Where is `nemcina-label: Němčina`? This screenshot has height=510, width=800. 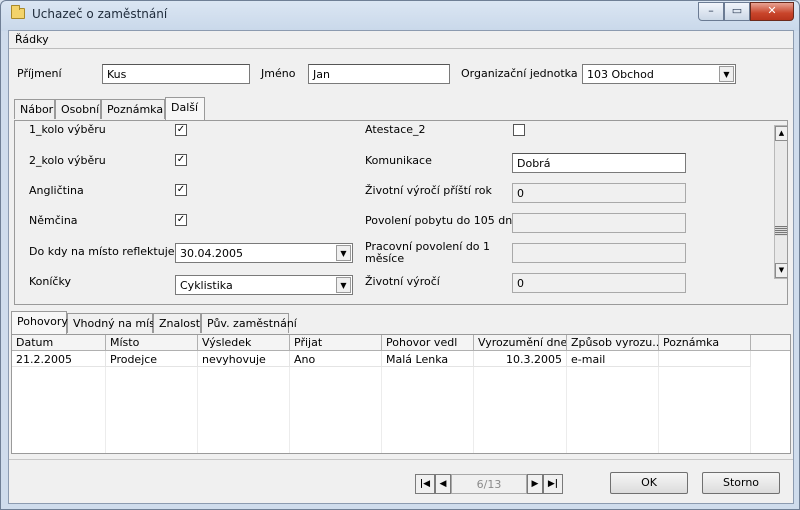
nemcina-label: Němčina is located at coordinates (53, 220).